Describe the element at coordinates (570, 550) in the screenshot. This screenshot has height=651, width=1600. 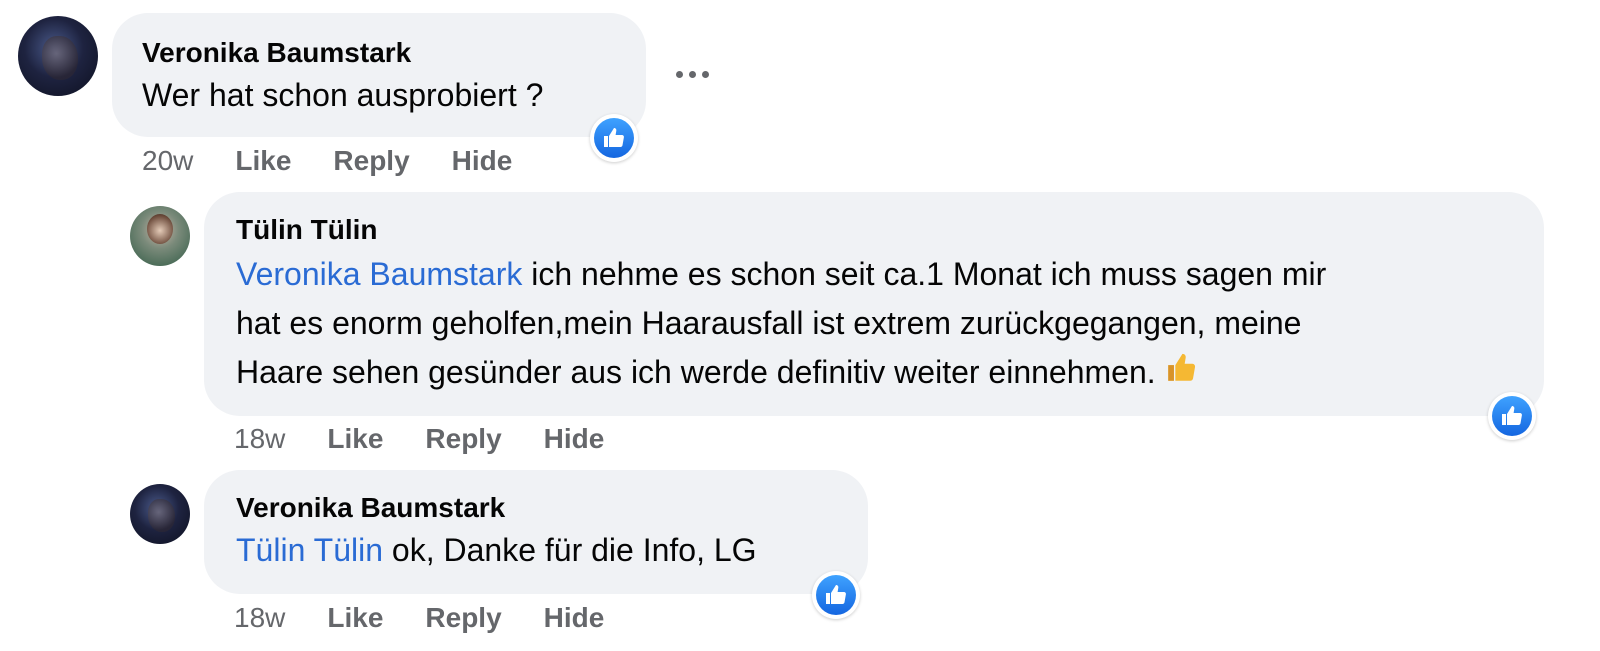
I see `comment-text-line: ok, Danke für die Info, LG` at that location.